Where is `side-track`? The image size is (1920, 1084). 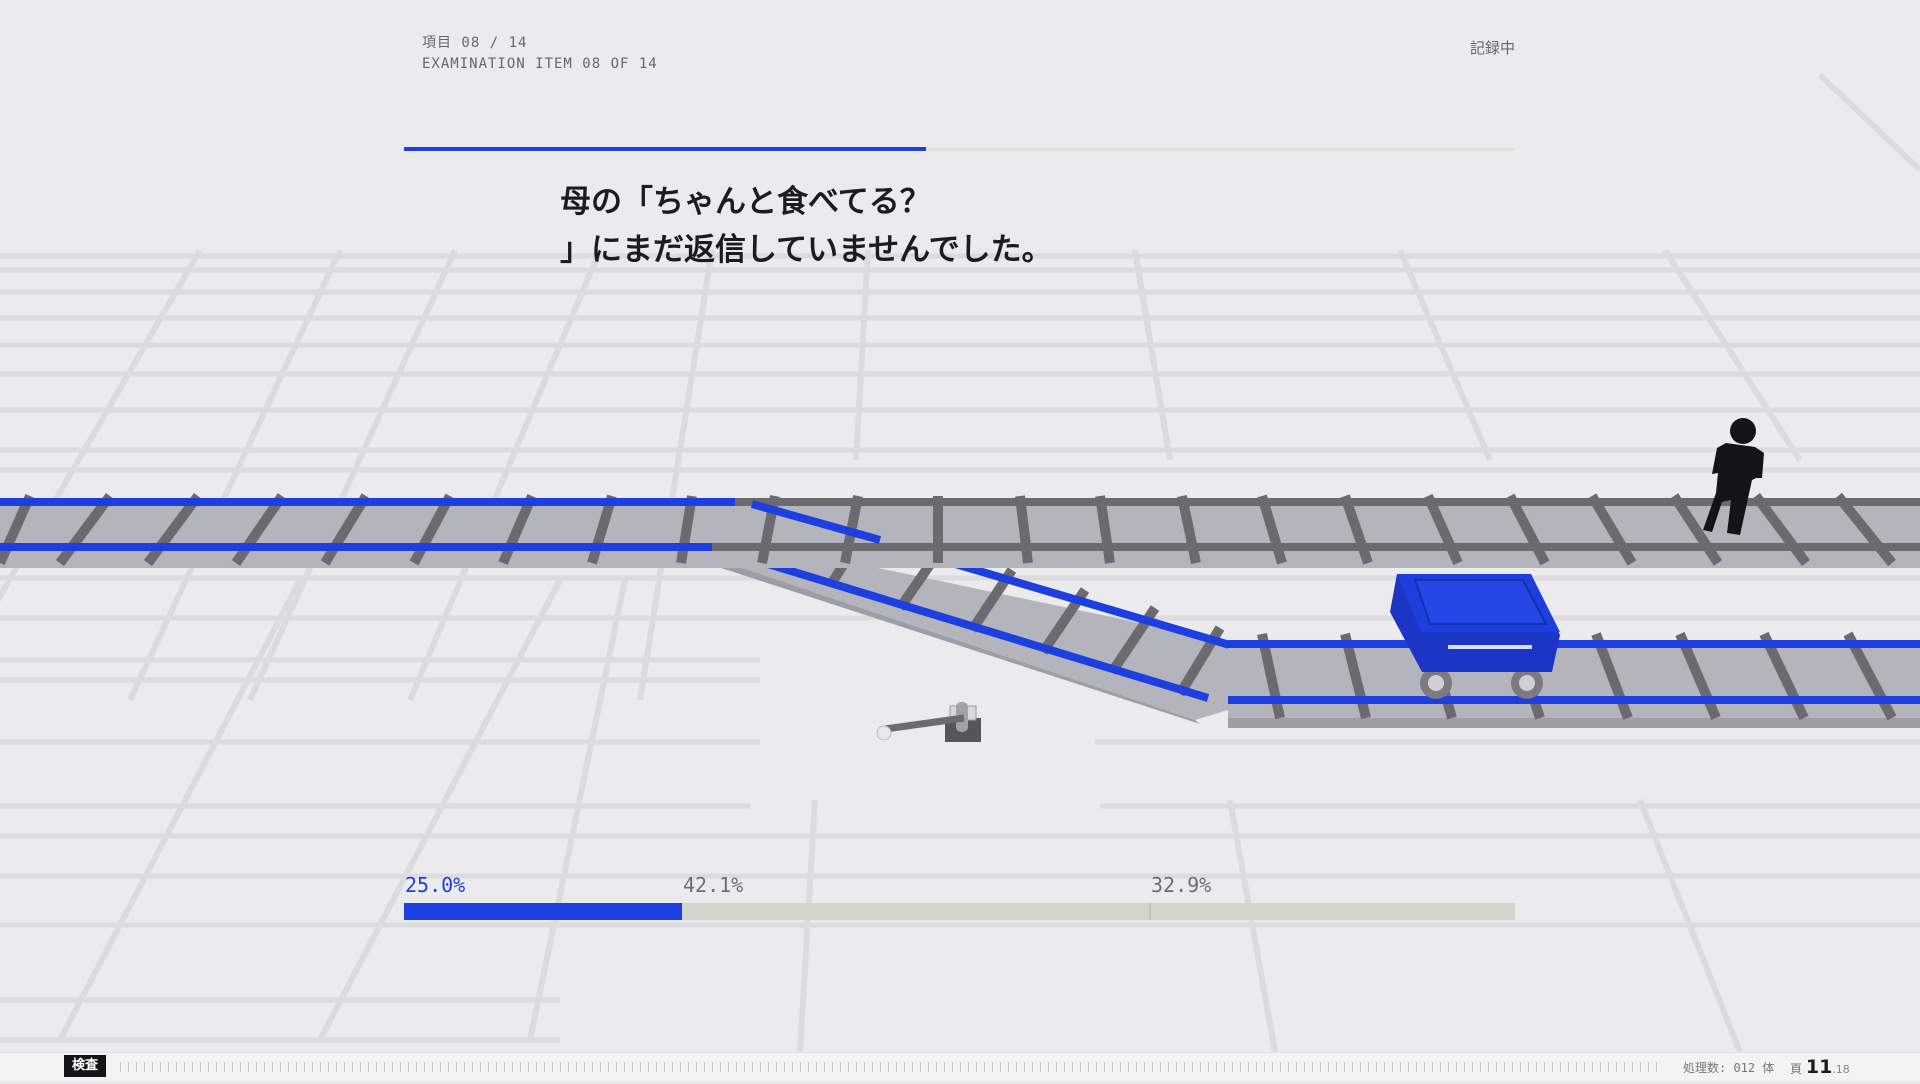
side-track is located at coordinates (1574, 679).